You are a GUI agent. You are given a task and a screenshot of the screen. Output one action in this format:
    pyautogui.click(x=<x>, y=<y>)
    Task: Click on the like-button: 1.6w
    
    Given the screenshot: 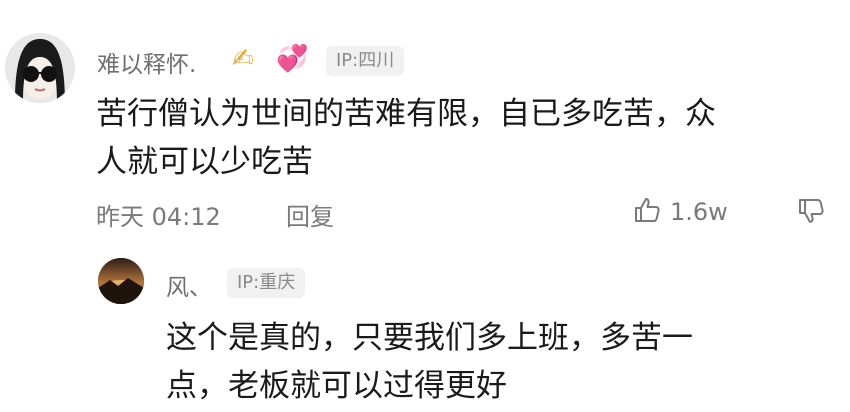 What is the action you would take?
    pyautogui.click(x=680, y=212)
    